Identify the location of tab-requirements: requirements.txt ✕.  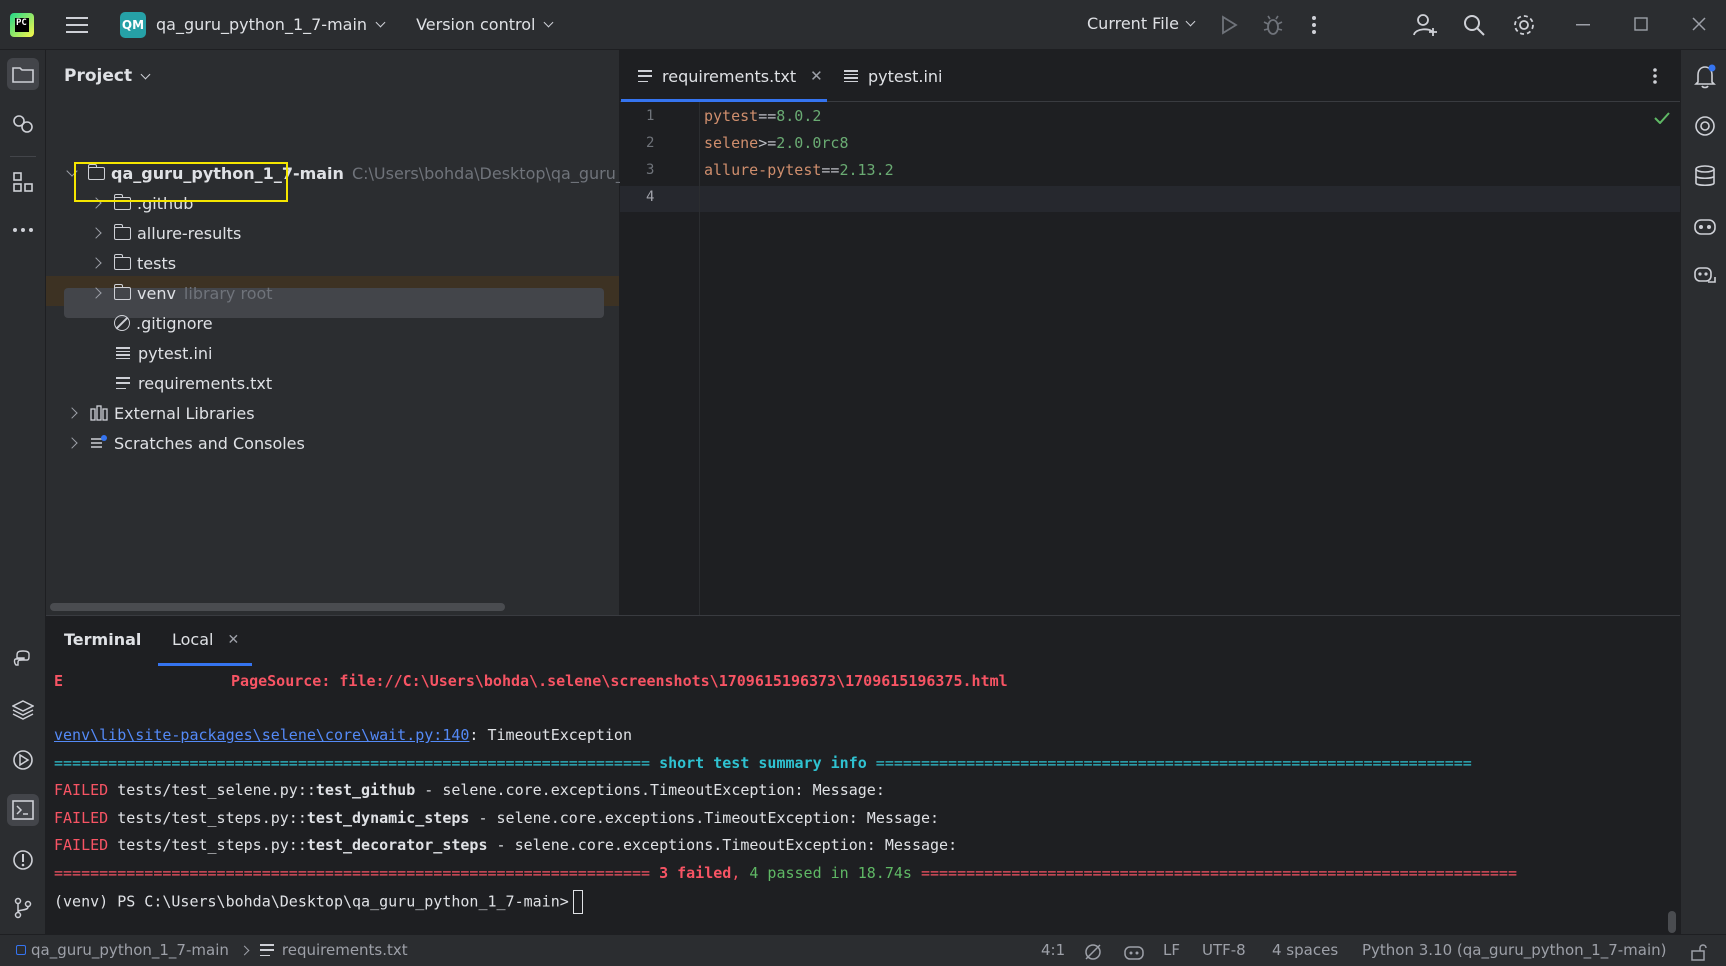
(730, 76).